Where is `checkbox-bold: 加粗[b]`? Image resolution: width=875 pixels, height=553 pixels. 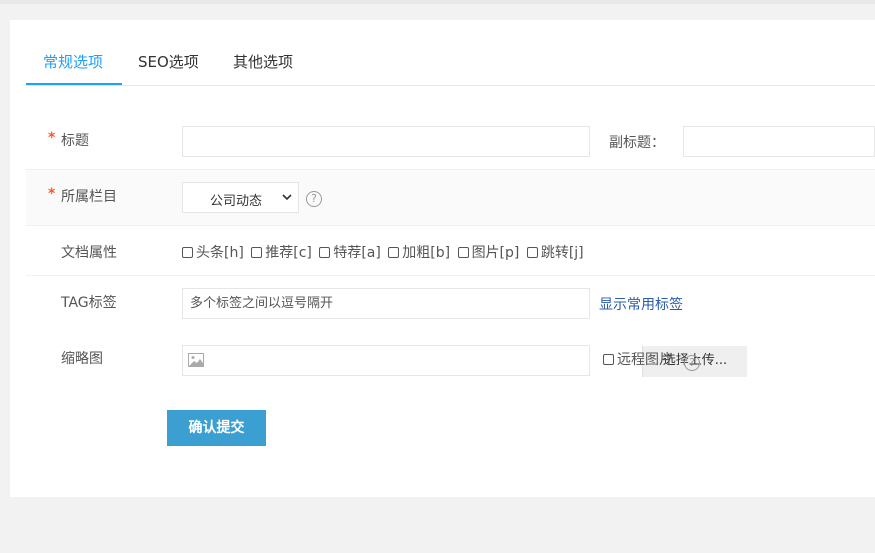 checkbox-bold: 加粗[b] is located at coordinates (419, 252).